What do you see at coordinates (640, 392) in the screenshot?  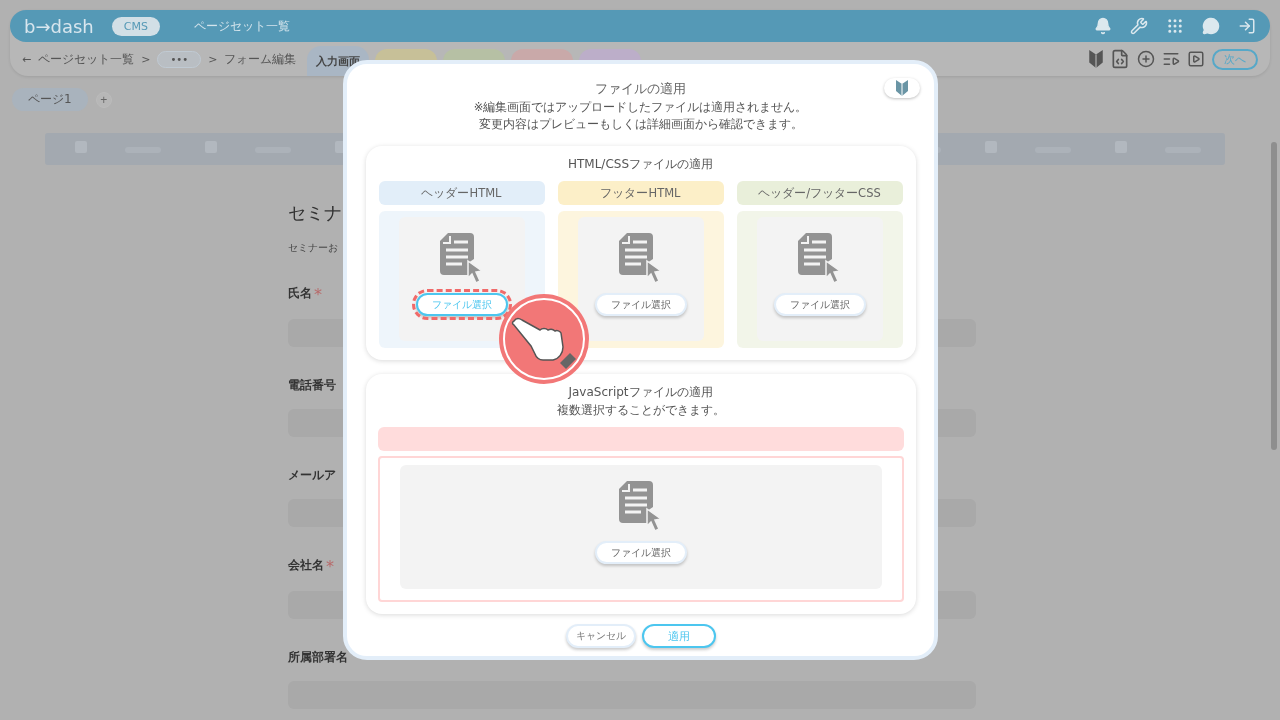 I see `section-title: JavaScriptファイルの適用` at bounding box center [640, 392].